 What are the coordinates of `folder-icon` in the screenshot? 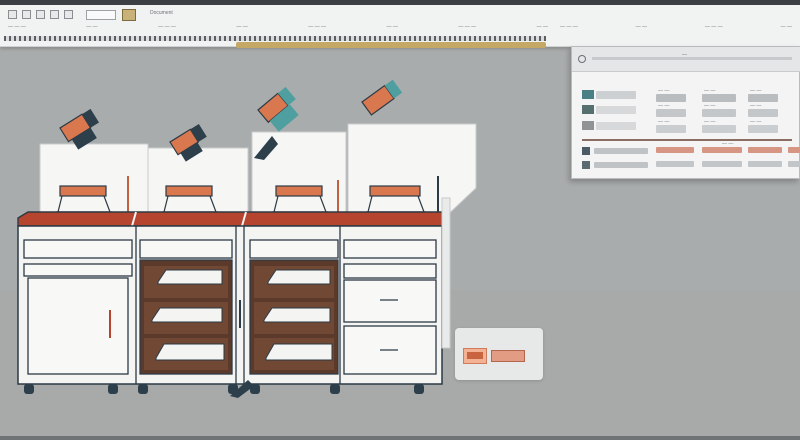 It's located at (26, 14).